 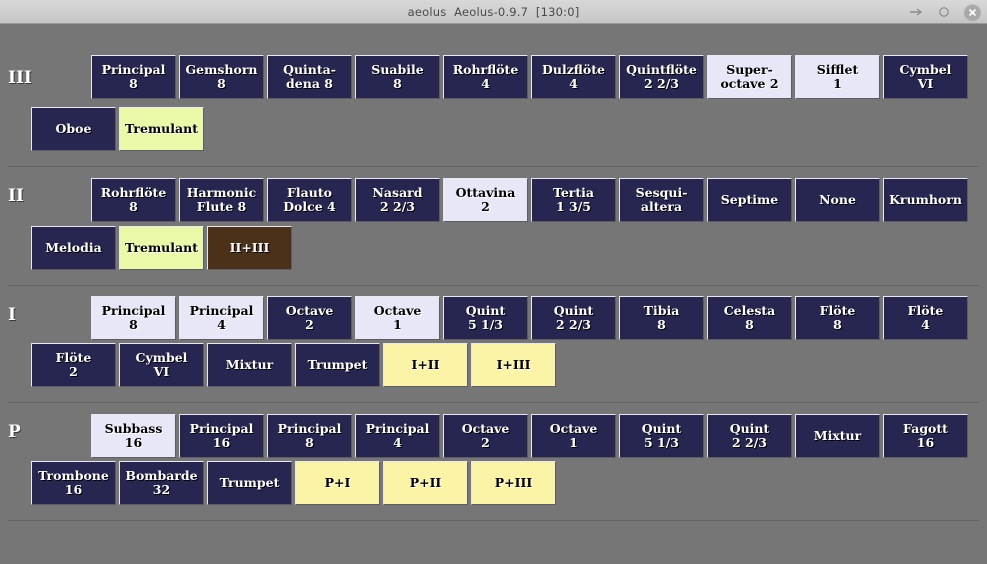 What do you see at coordinates (661, 200) in the screenshot?
I see `stop-button: Sesqui- altera` at bounding box center [661, 200].